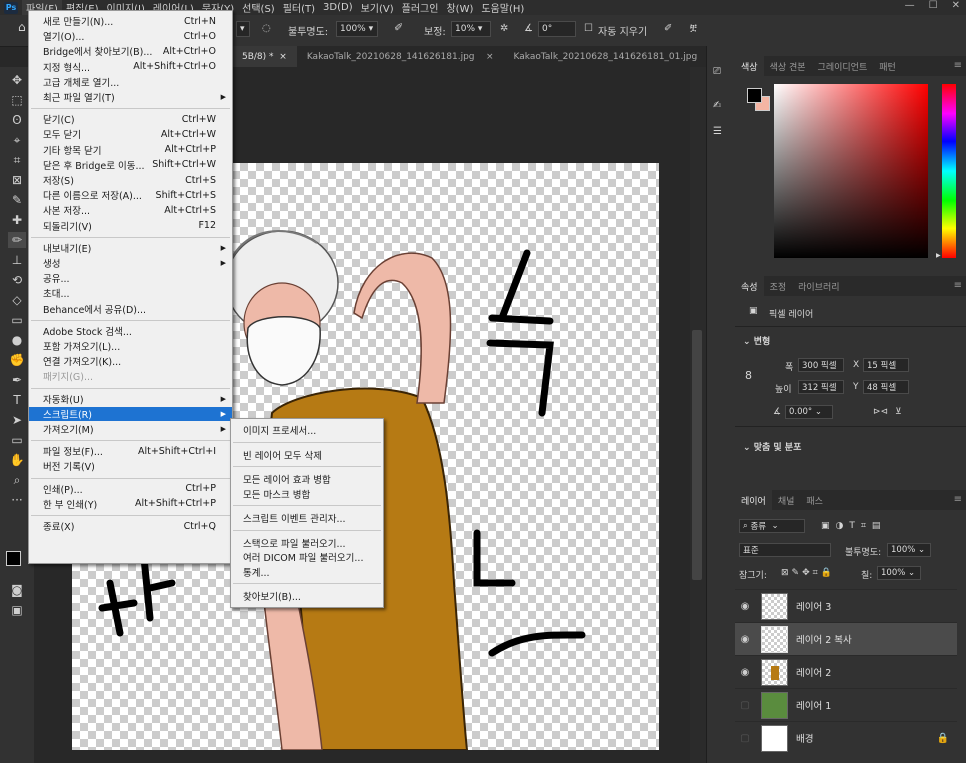 This screenshot has height=763, width=966. Describe the element at coordinates (772, 446) in the screenshot. I see `align-section-header: ⌄ 맞춤 및 분포` at that location.